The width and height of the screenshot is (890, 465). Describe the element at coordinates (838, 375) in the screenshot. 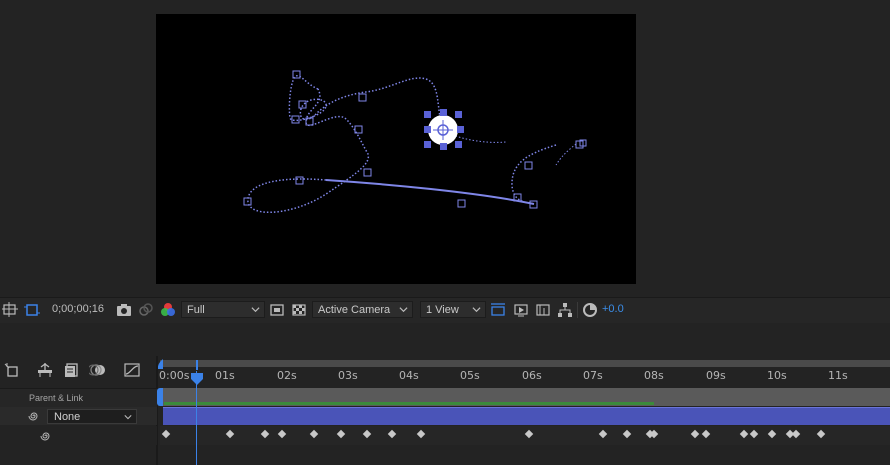

I see `ruler-label: 11s` at that location.